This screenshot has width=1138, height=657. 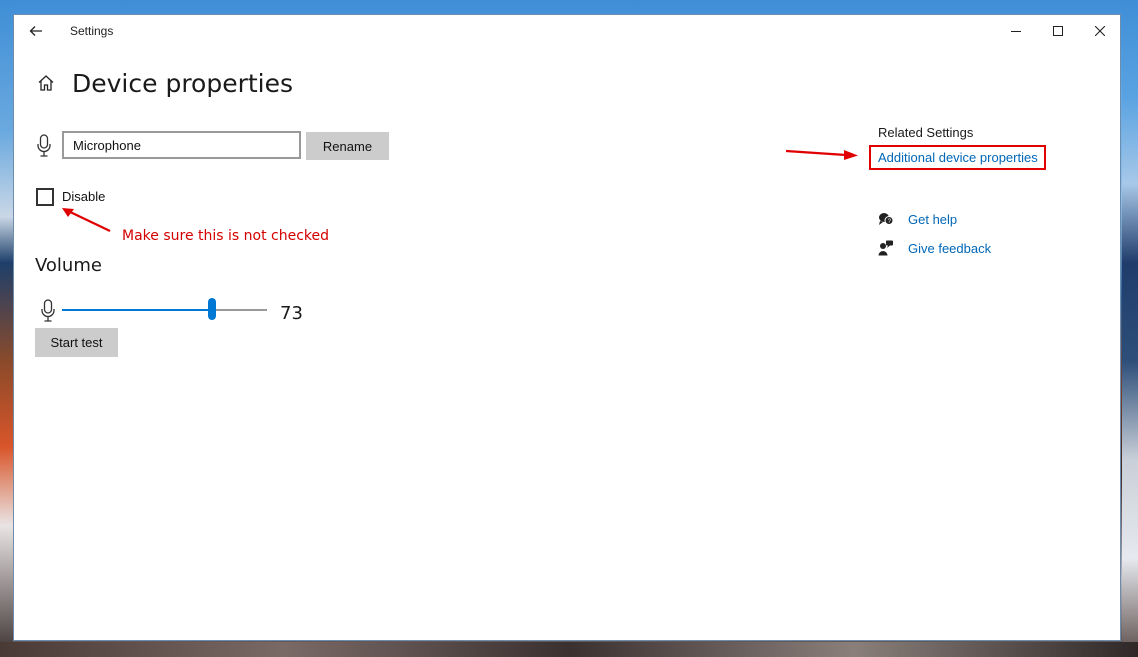 I want to click on page-header: Device properties, so click(x=164, y=83).